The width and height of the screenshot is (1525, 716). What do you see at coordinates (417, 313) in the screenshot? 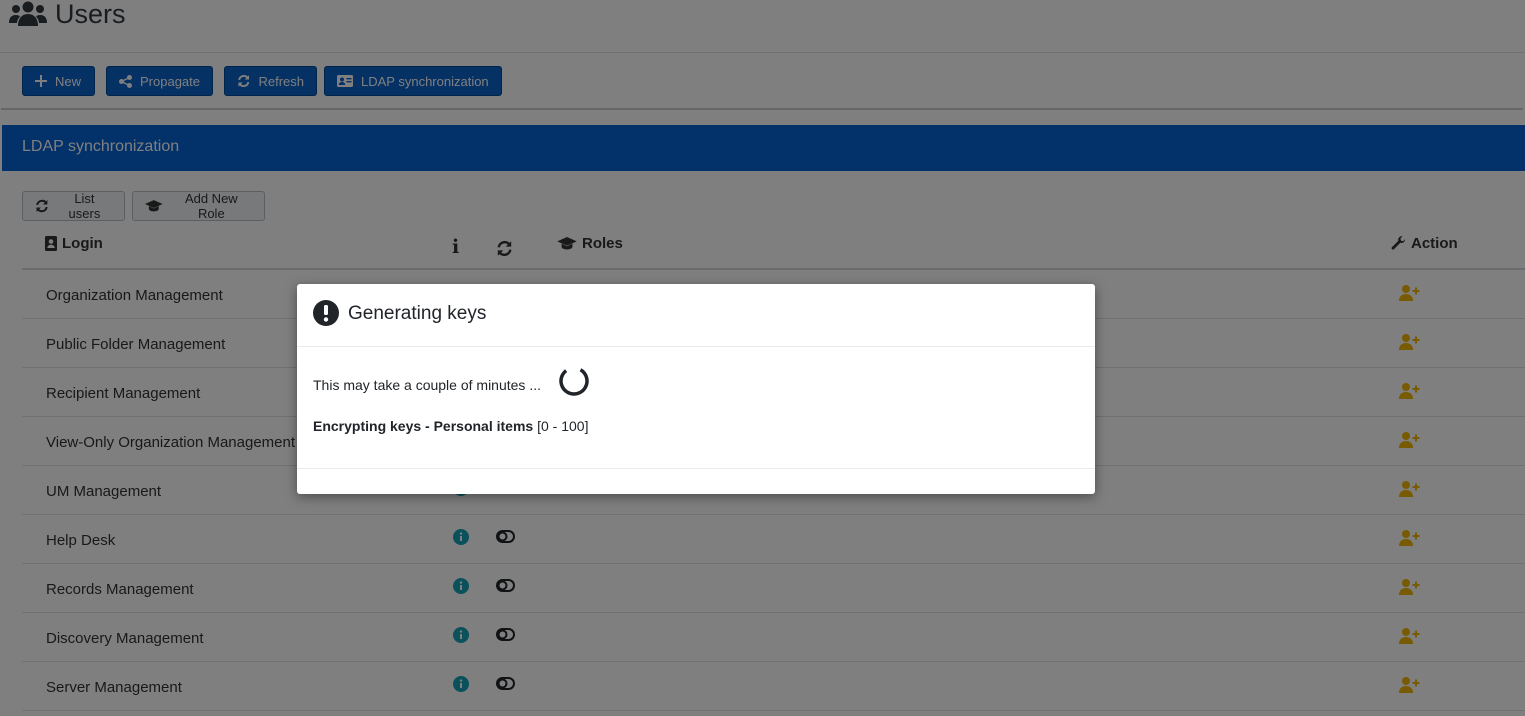
I see `dialog-title: Generating keys` at bounding box center [417, 313].